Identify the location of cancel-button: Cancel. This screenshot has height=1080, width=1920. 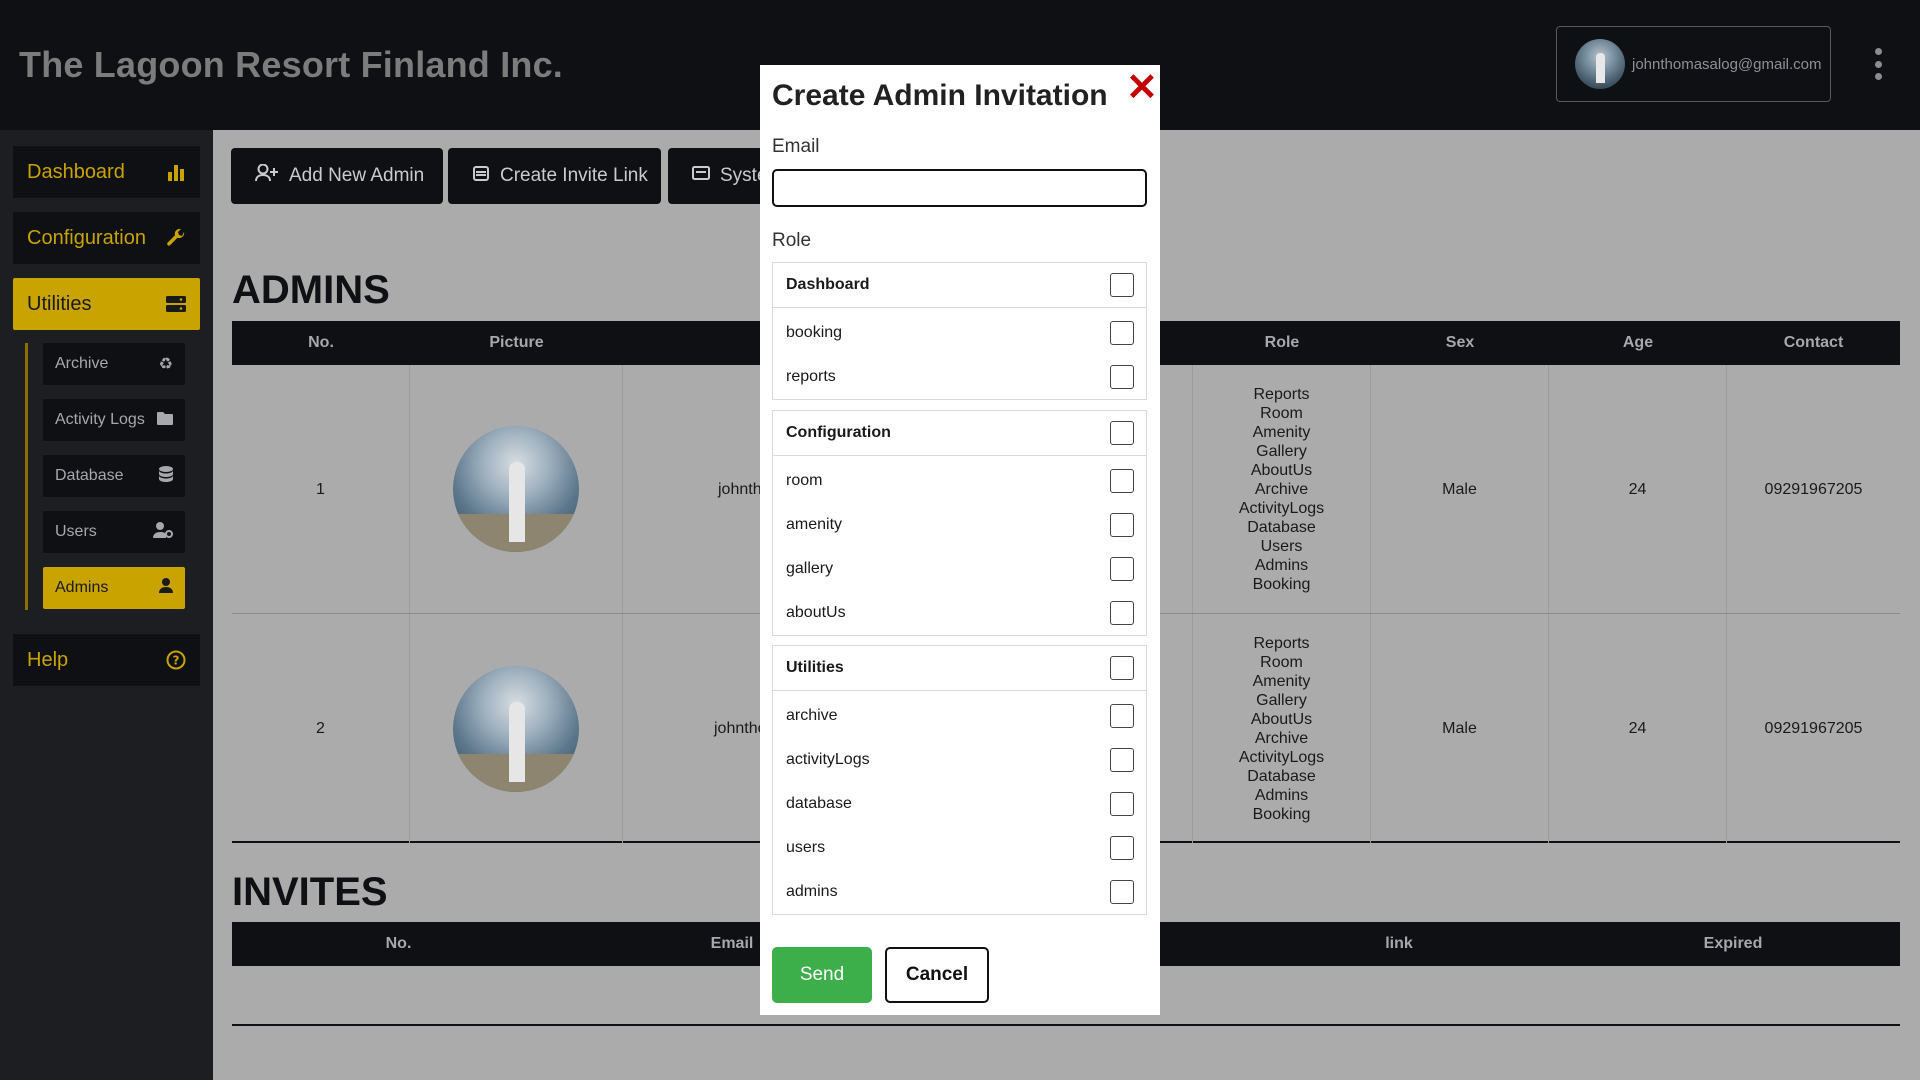
(937, 975).